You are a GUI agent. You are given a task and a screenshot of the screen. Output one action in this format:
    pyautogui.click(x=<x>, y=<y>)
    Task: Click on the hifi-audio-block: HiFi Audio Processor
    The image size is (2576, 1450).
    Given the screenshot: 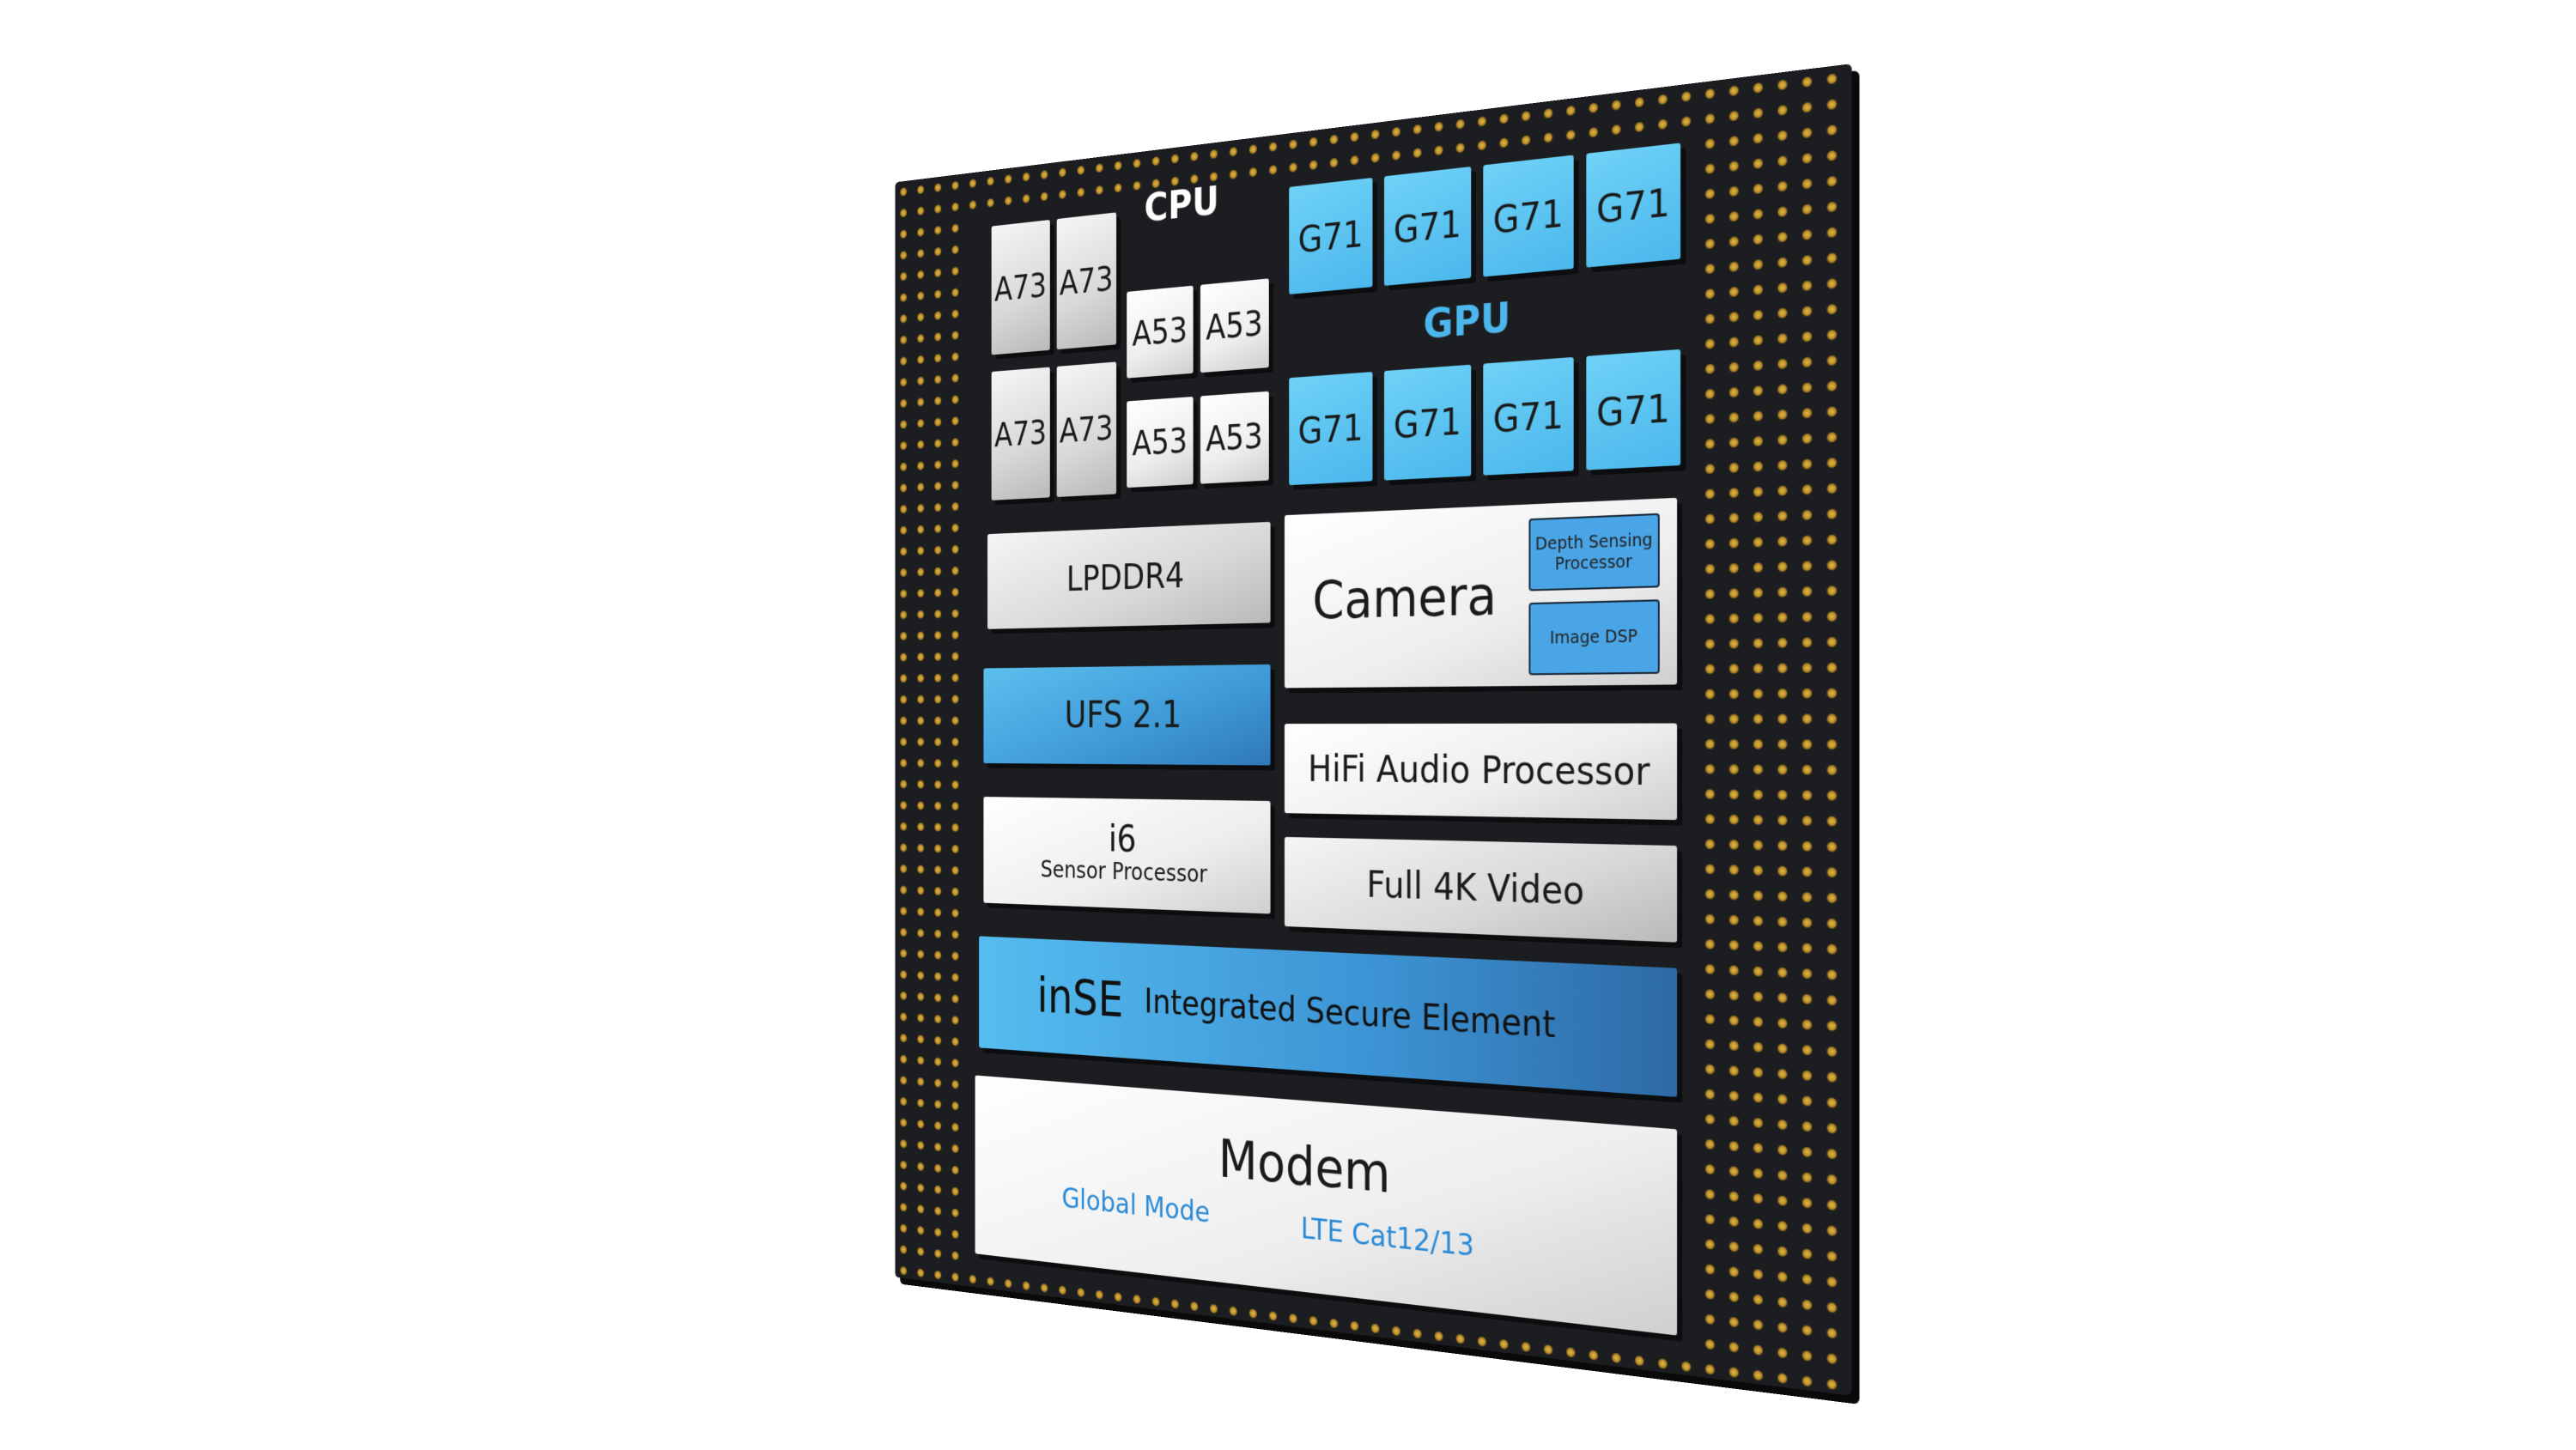 What is the action you would take?
    pyautogui.click(x=1481, y=772)
    